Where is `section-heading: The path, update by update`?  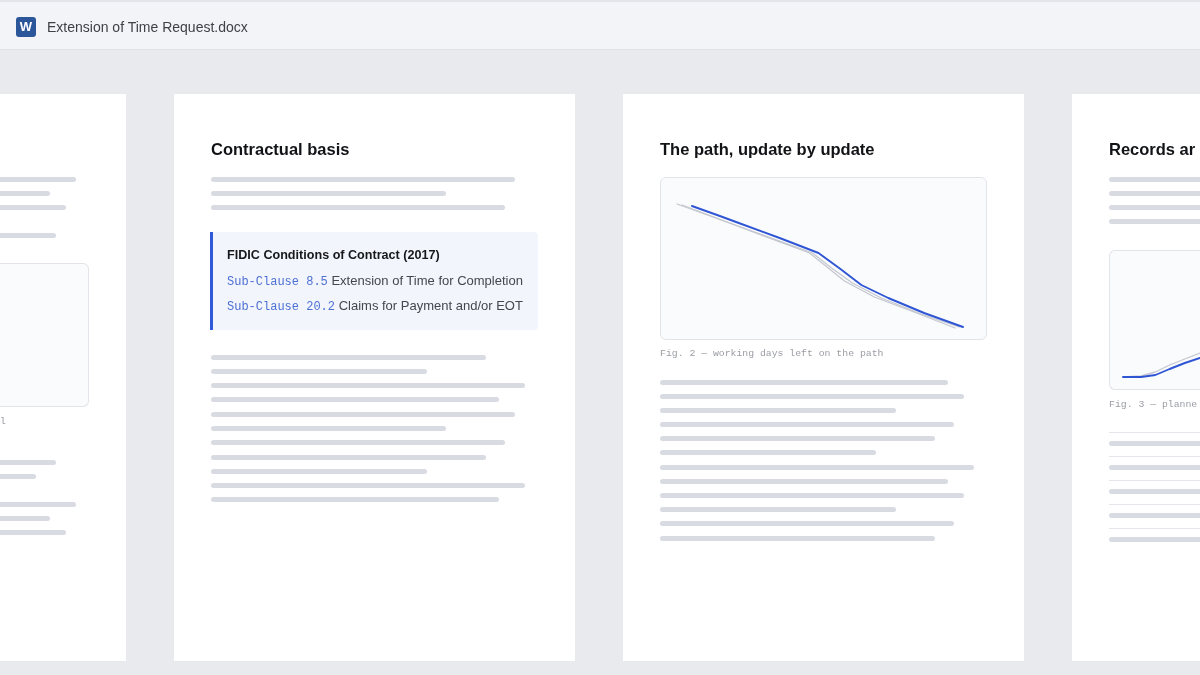 section-heading: The path, update by update is located at coordinates (767, 149).